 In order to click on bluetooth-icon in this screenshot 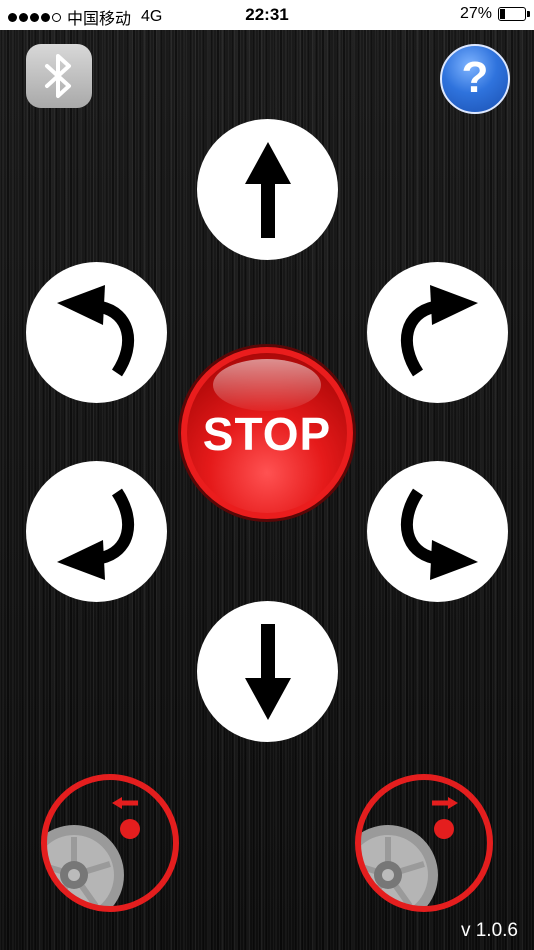, I will do `click(58, 76)`.